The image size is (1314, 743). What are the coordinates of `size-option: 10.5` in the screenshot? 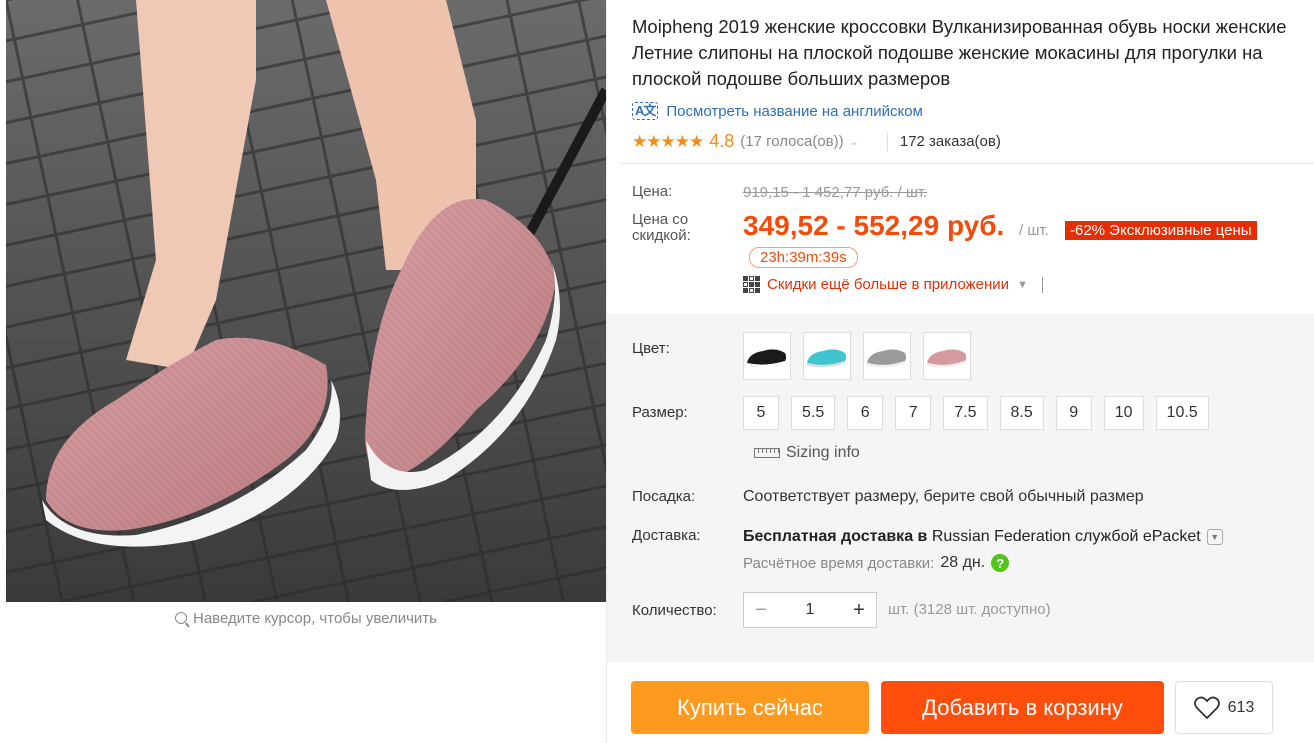 It's located at (1182, 413).